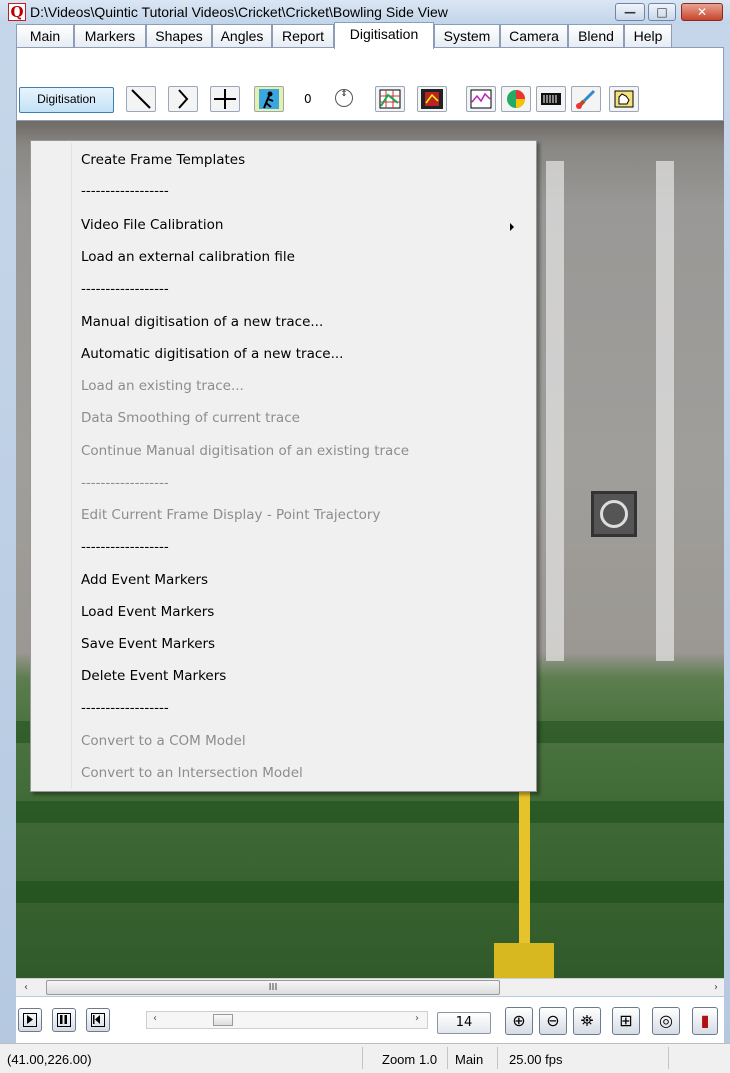 The height and width of the screenshot is (1073, 730). I want to click on view-name: Main, so click(469, 1059).